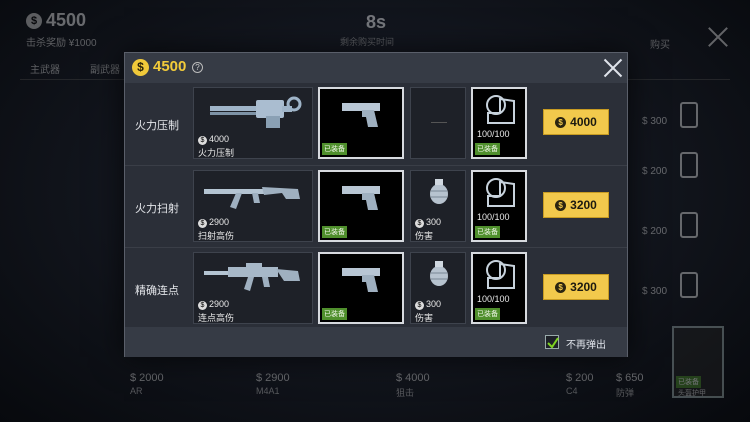  What do you see at coordinates (170, 66) in the screenshot?
I see `player-money: 4500` at bounding box center [170, 66].